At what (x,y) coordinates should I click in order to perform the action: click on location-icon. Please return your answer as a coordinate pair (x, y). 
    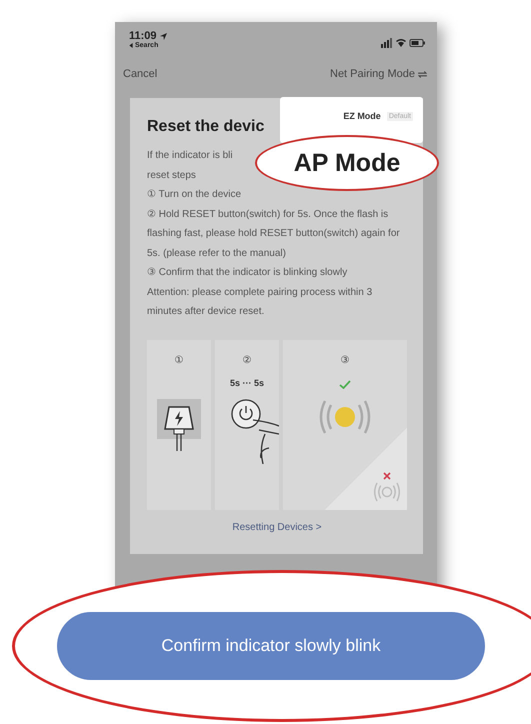
    Looking at the image, I should click on (163, 36).